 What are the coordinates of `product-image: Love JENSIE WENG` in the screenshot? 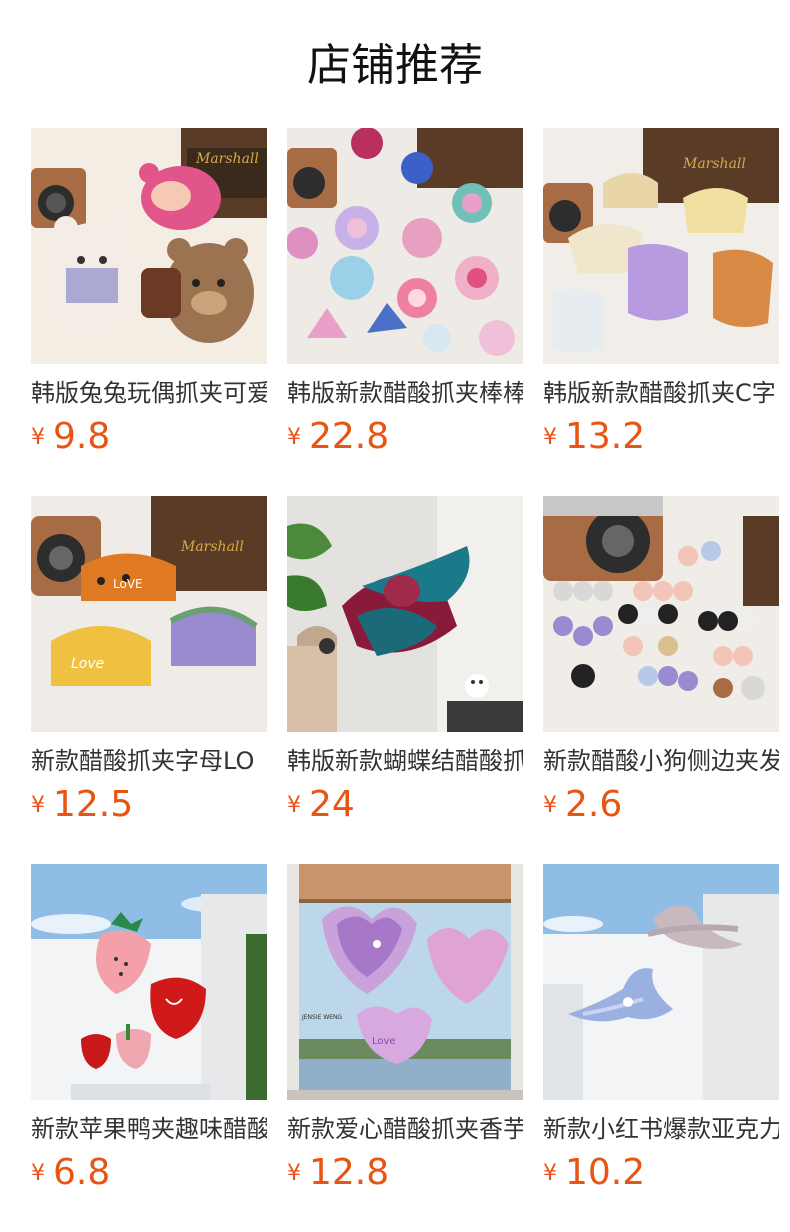 It's located at (405, 982).